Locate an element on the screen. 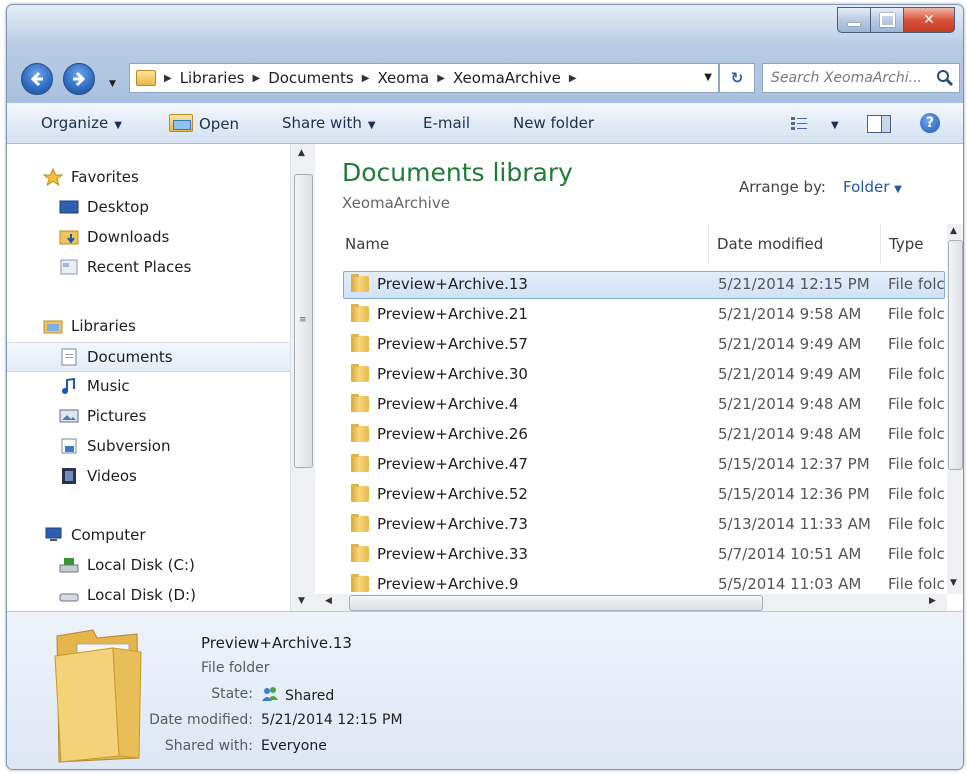 The height and width of the screenshot is (774, 967). forward-button is located at coordinates (79, 79).